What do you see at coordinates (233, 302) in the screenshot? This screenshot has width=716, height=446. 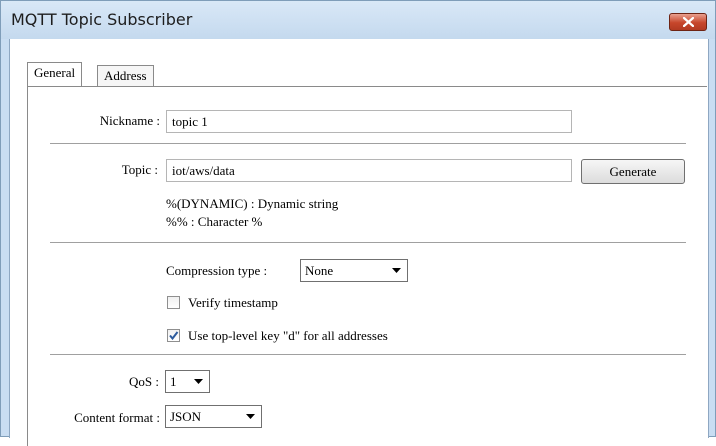 I see `verify-timestamp-label: Verify timestamp` at bounding box center [233, 302].